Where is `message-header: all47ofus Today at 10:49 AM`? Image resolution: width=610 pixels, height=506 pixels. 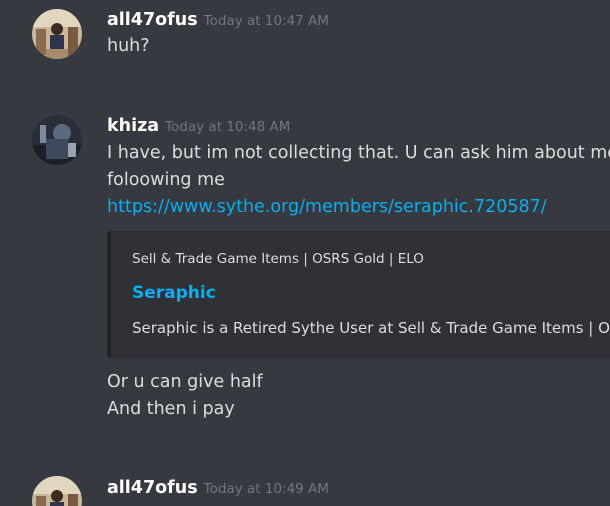
message-header: all47ofus Today at 10:49 AM is located at coordinates (218, 488).